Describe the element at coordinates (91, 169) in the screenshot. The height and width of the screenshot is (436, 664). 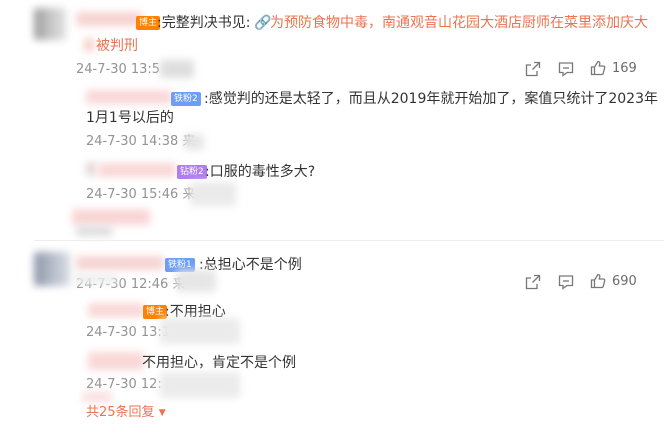
I see `reply-avatar` at that location.